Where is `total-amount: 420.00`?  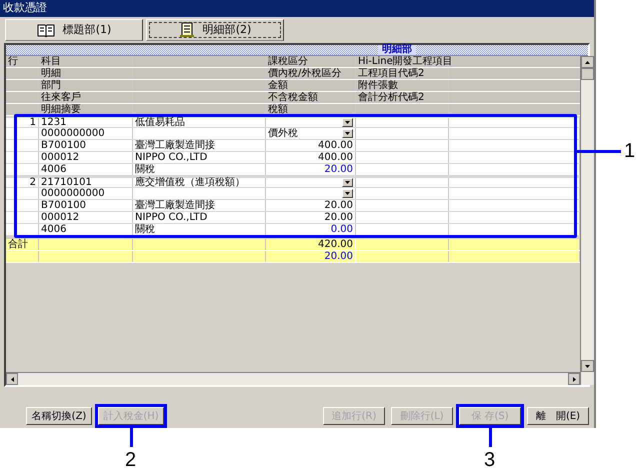 total-amount: 420.00 is located at coordinates (335, 244).